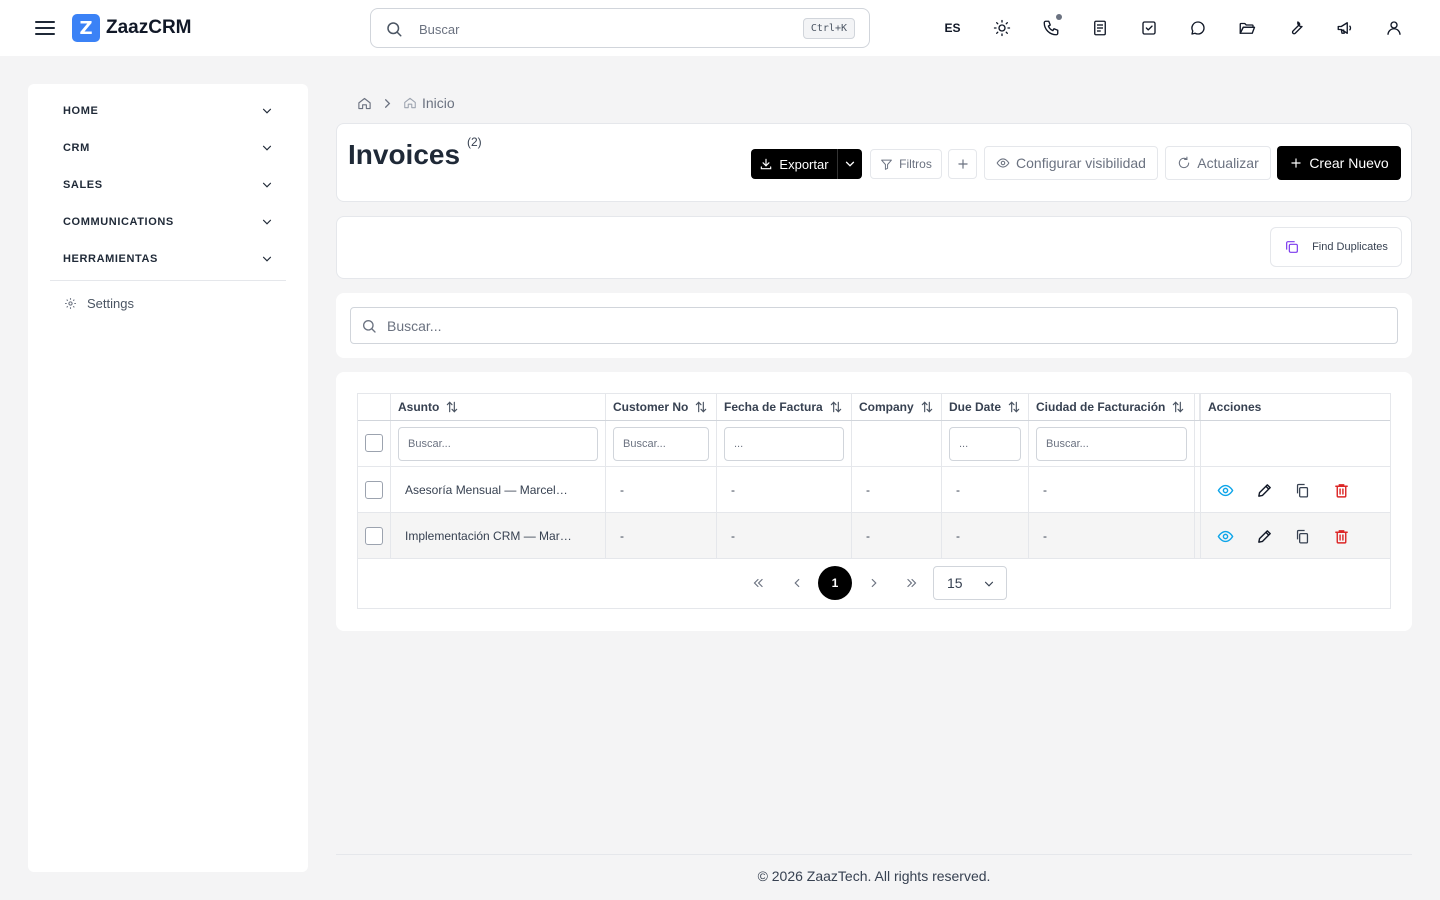  I want to click on megaphone-icon, so click(1344, 28).